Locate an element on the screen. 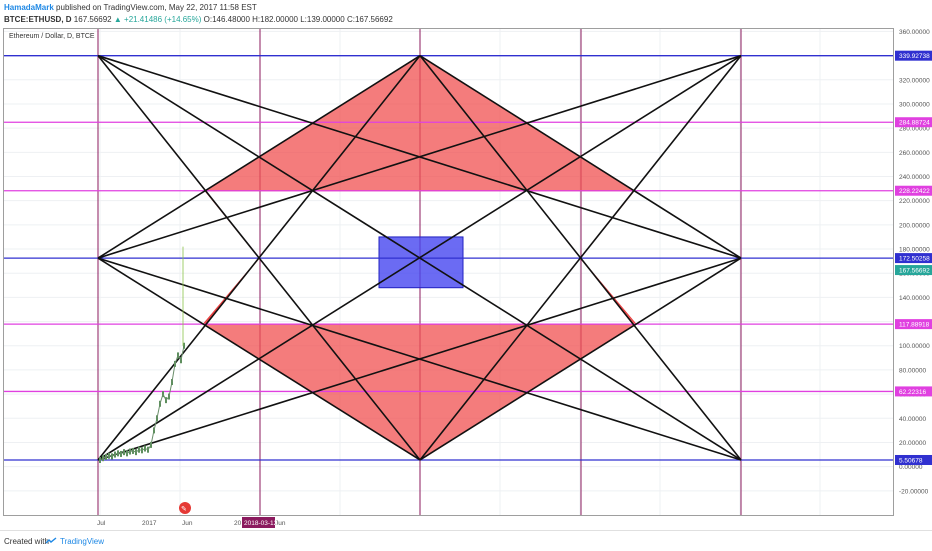  marker-glyph: ✎ is located at coordinates (184, 509).